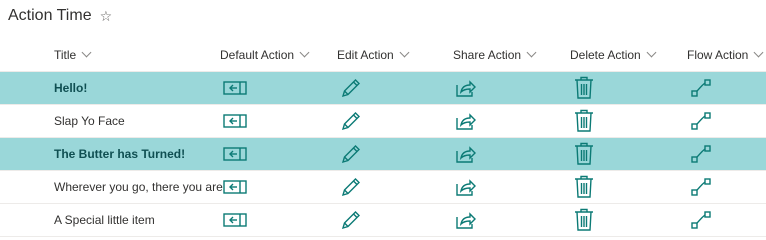 Image resolution: width=766 pixels, height=240 pixels. I want to click on row-title: Wherever you go, there you are, so click(138, 187).